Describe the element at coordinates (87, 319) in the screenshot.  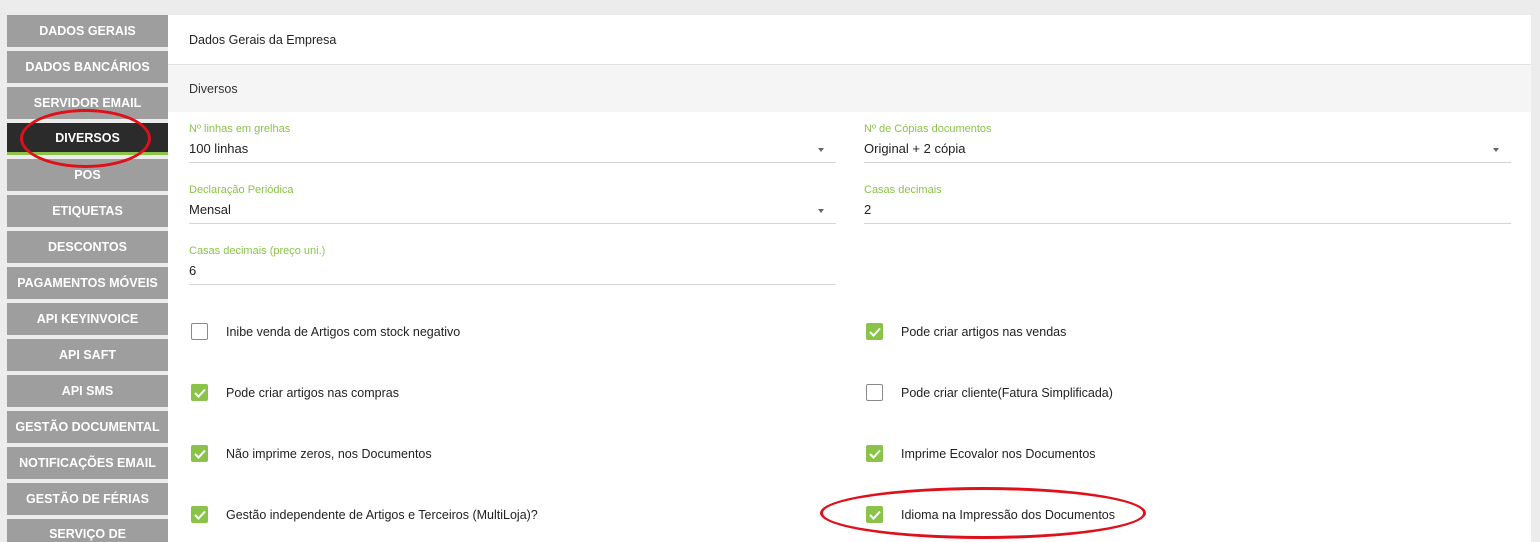
I see `sidebar-item-api-keyinvoice: API KEYINVOICE` at that location.